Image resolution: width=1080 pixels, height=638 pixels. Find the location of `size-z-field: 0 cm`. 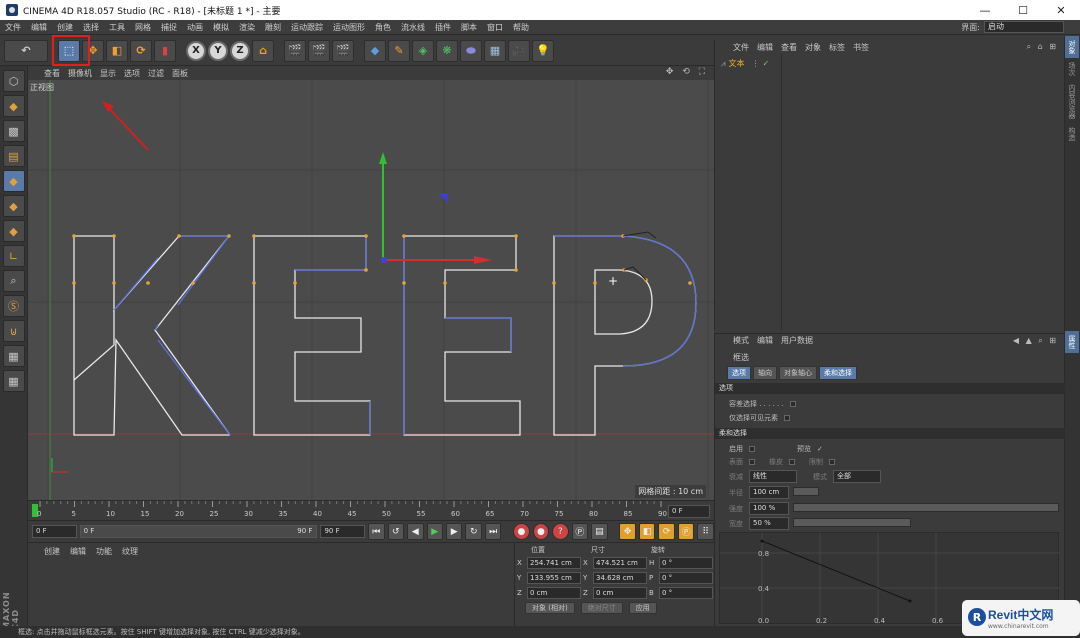

size-z-field: 0 cm is located at coordinates (620, 592).